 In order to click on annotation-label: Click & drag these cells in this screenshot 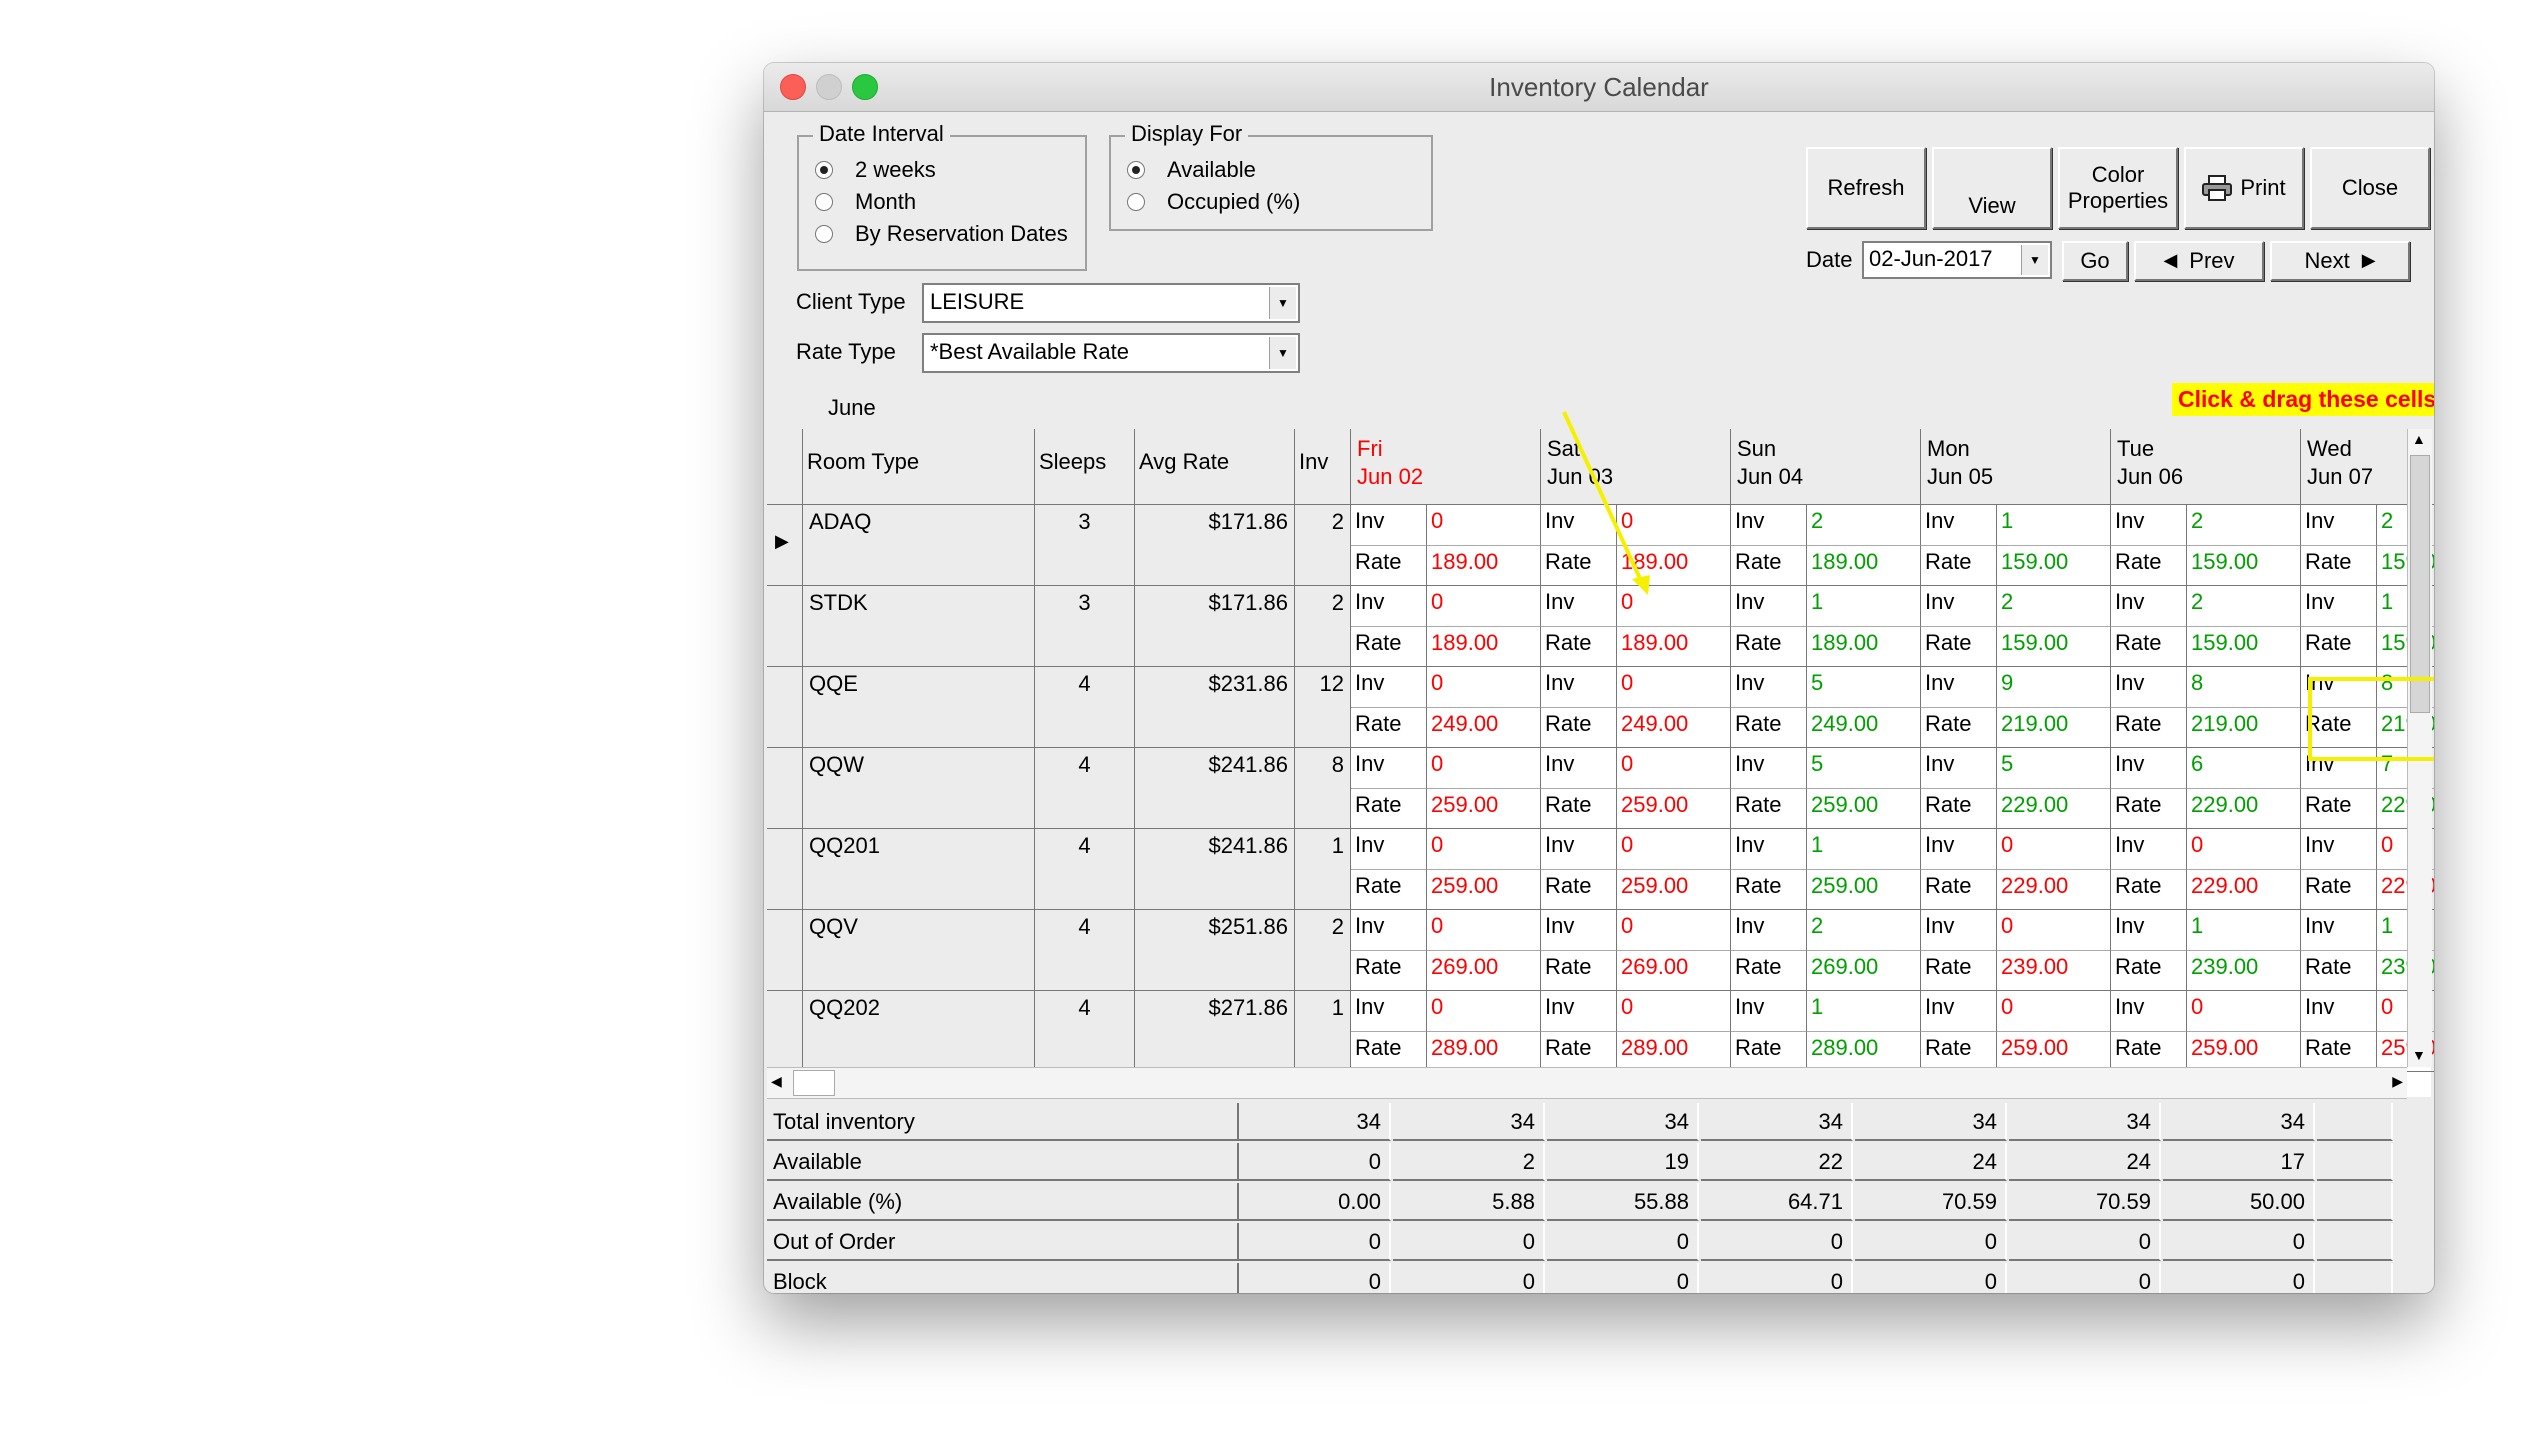, I will do `click(2303, 399)`.